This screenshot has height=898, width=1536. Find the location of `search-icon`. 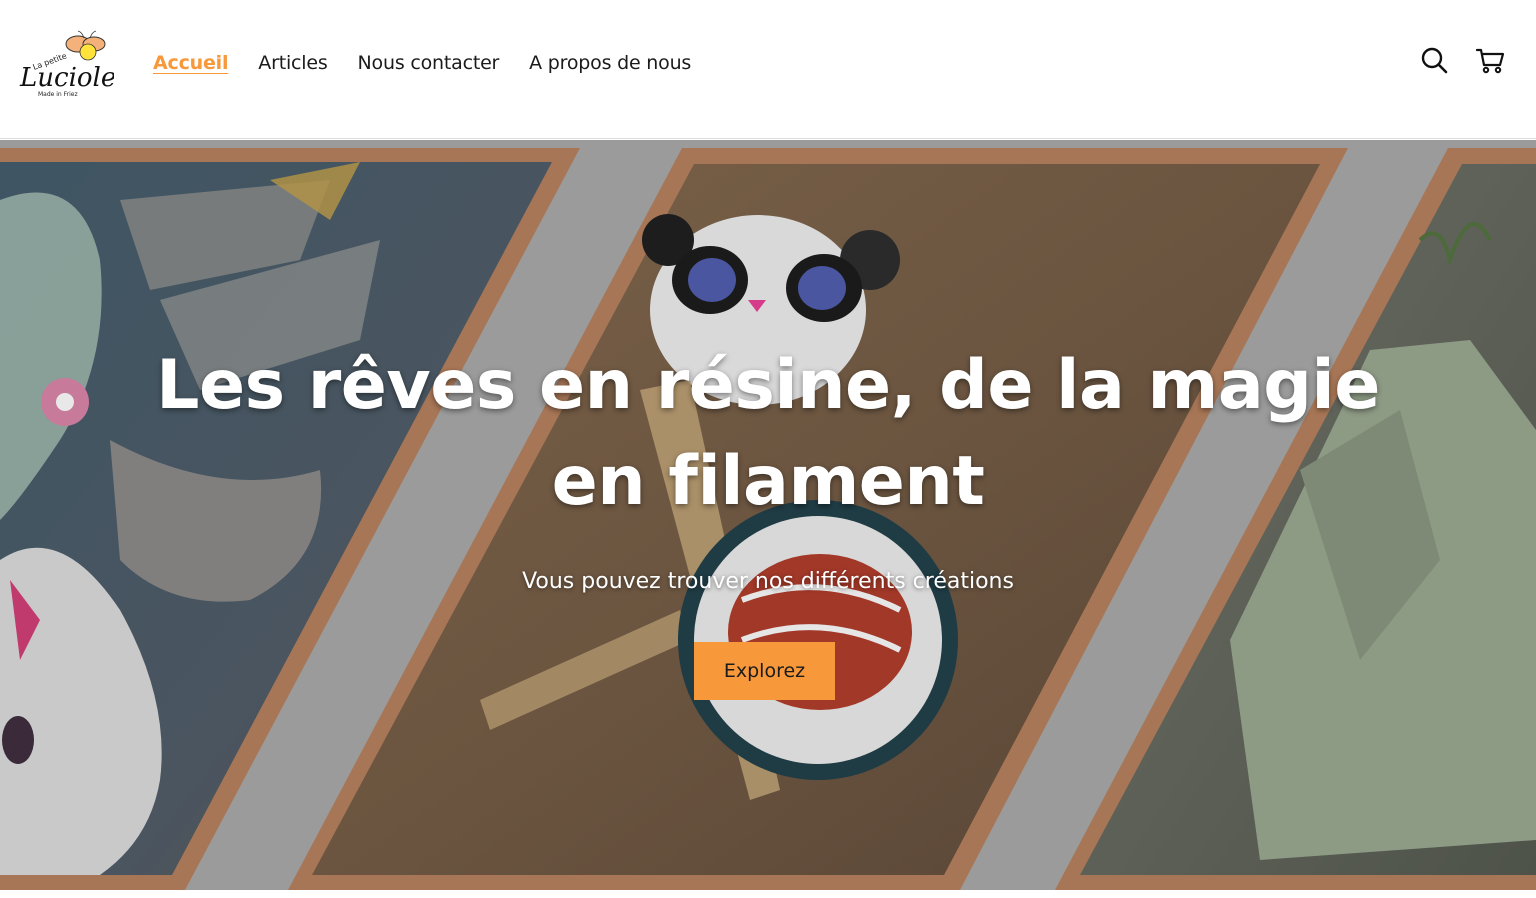

search-icon is located at coordinates (1434, 60).